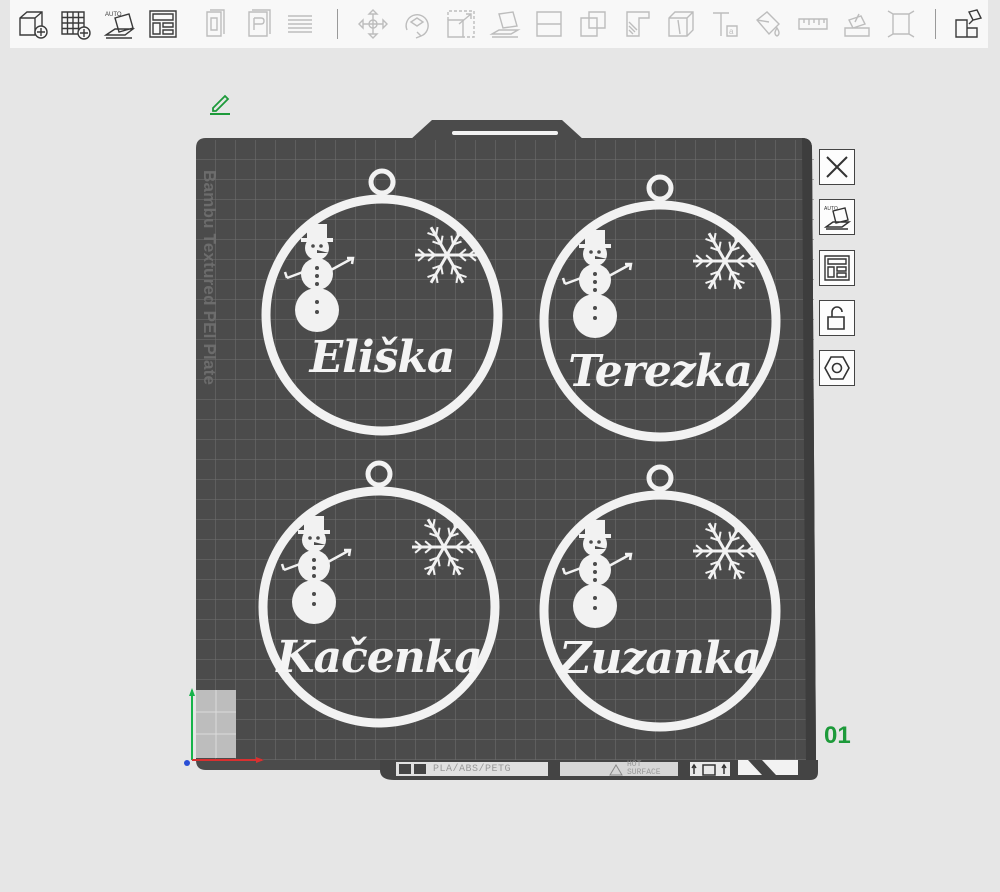 The height and width of the screenshot is (892, 1000). Describe the element at coordinates (472, 769) in the screenshot. I see `filament-types-label: PLA/ABS/PETG` at that location.